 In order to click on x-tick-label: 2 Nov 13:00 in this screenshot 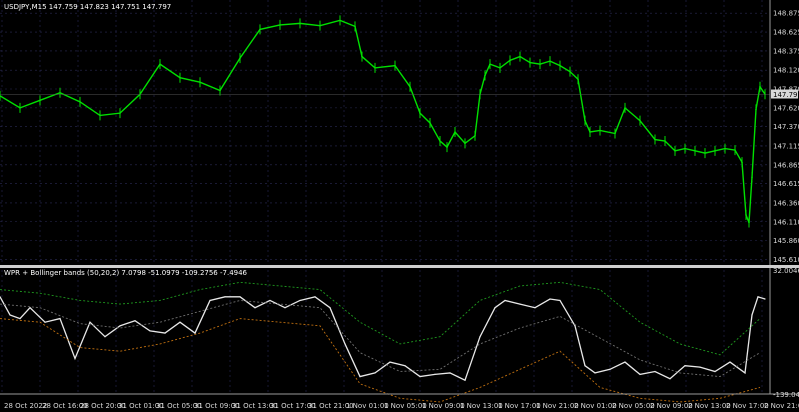, I will do `click(709, 406)`.